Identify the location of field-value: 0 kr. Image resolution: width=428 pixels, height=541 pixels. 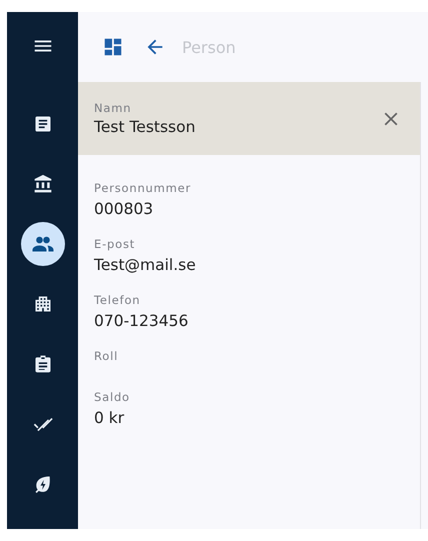
(110, 418).